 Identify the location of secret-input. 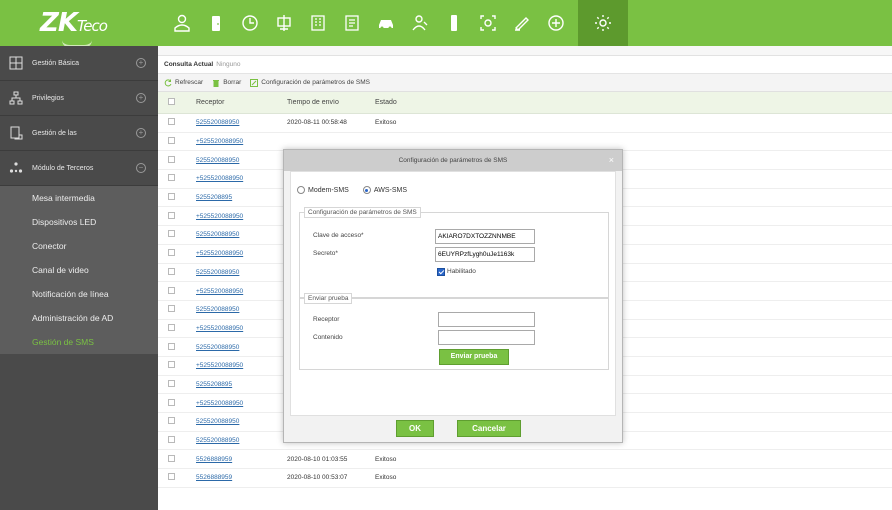
(485, 254).